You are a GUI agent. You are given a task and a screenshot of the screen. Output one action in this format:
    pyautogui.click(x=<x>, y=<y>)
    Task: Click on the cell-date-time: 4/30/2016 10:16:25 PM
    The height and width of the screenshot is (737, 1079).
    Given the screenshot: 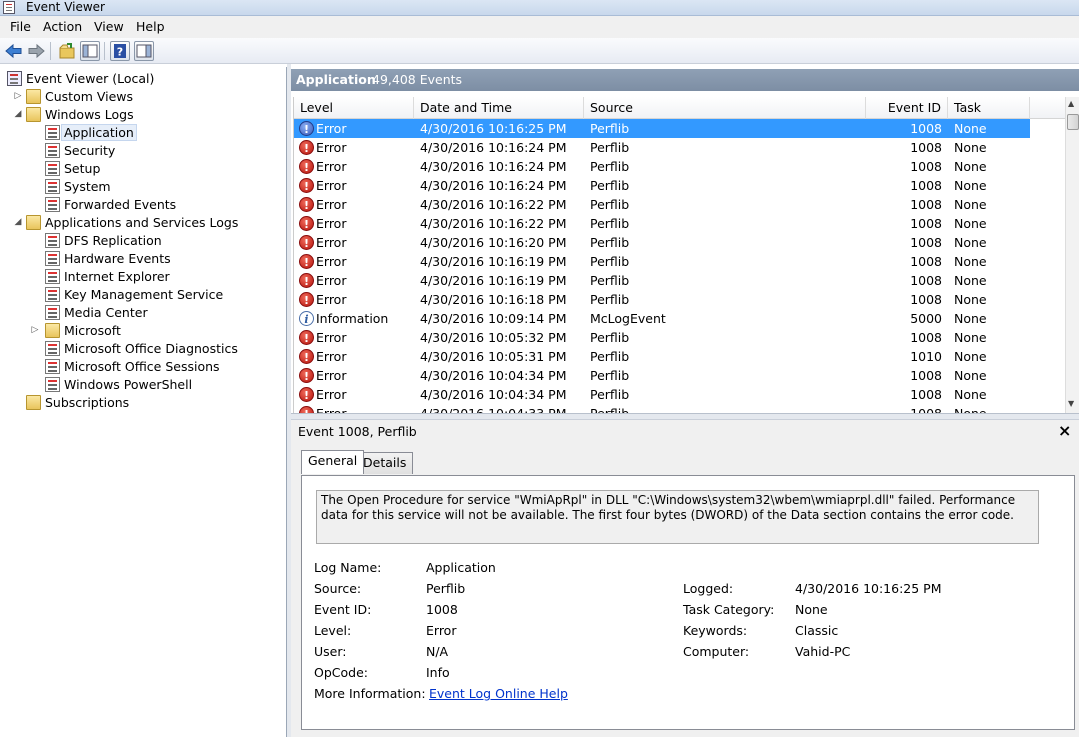 What is the action you would take?
    pyautogui.click(x=493, y=128)
    